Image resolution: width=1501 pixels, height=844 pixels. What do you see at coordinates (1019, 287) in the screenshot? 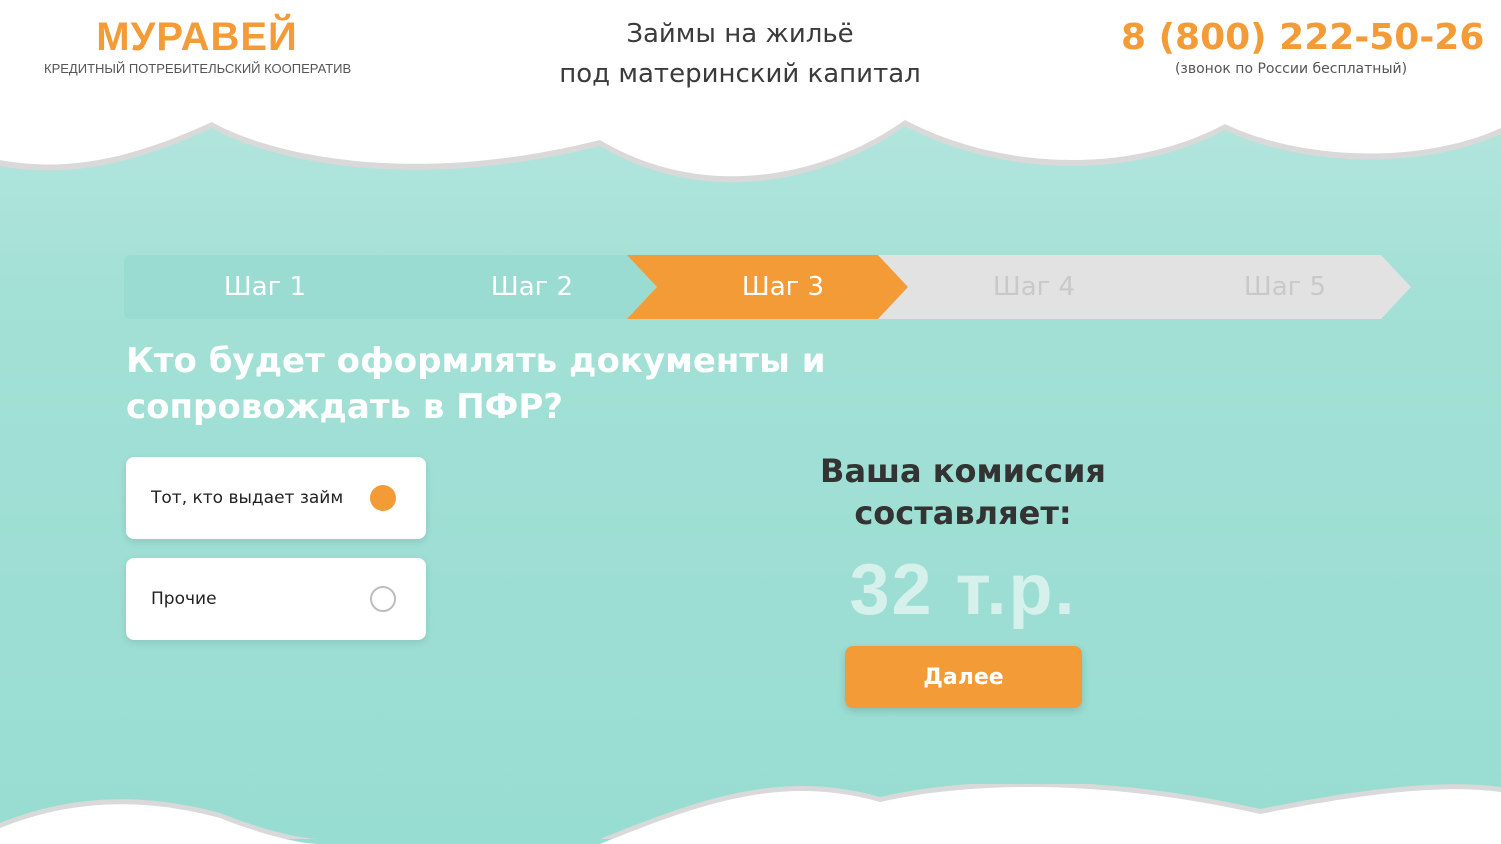
I see `step-4: Шаг 4` at bounding box center [1019, 287].